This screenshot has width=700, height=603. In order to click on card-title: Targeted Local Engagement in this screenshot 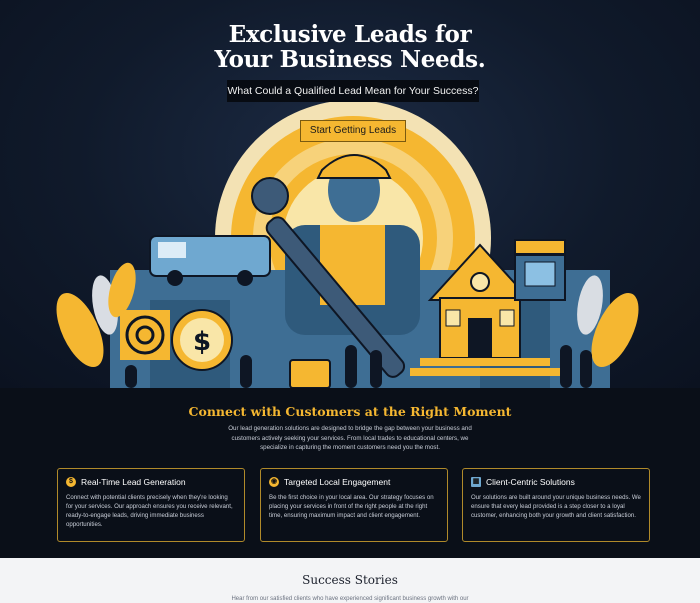, I will do `click(337, 482)`.